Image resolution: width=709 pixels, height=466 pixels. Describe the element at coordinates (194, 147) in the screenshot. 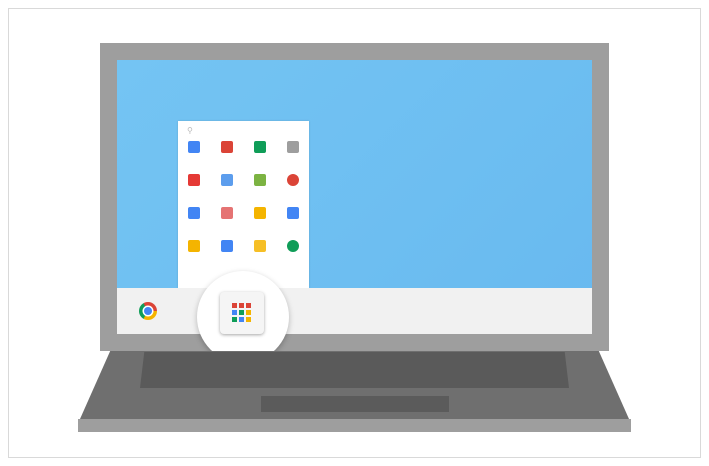

I see `docs-app-icon` at that location.